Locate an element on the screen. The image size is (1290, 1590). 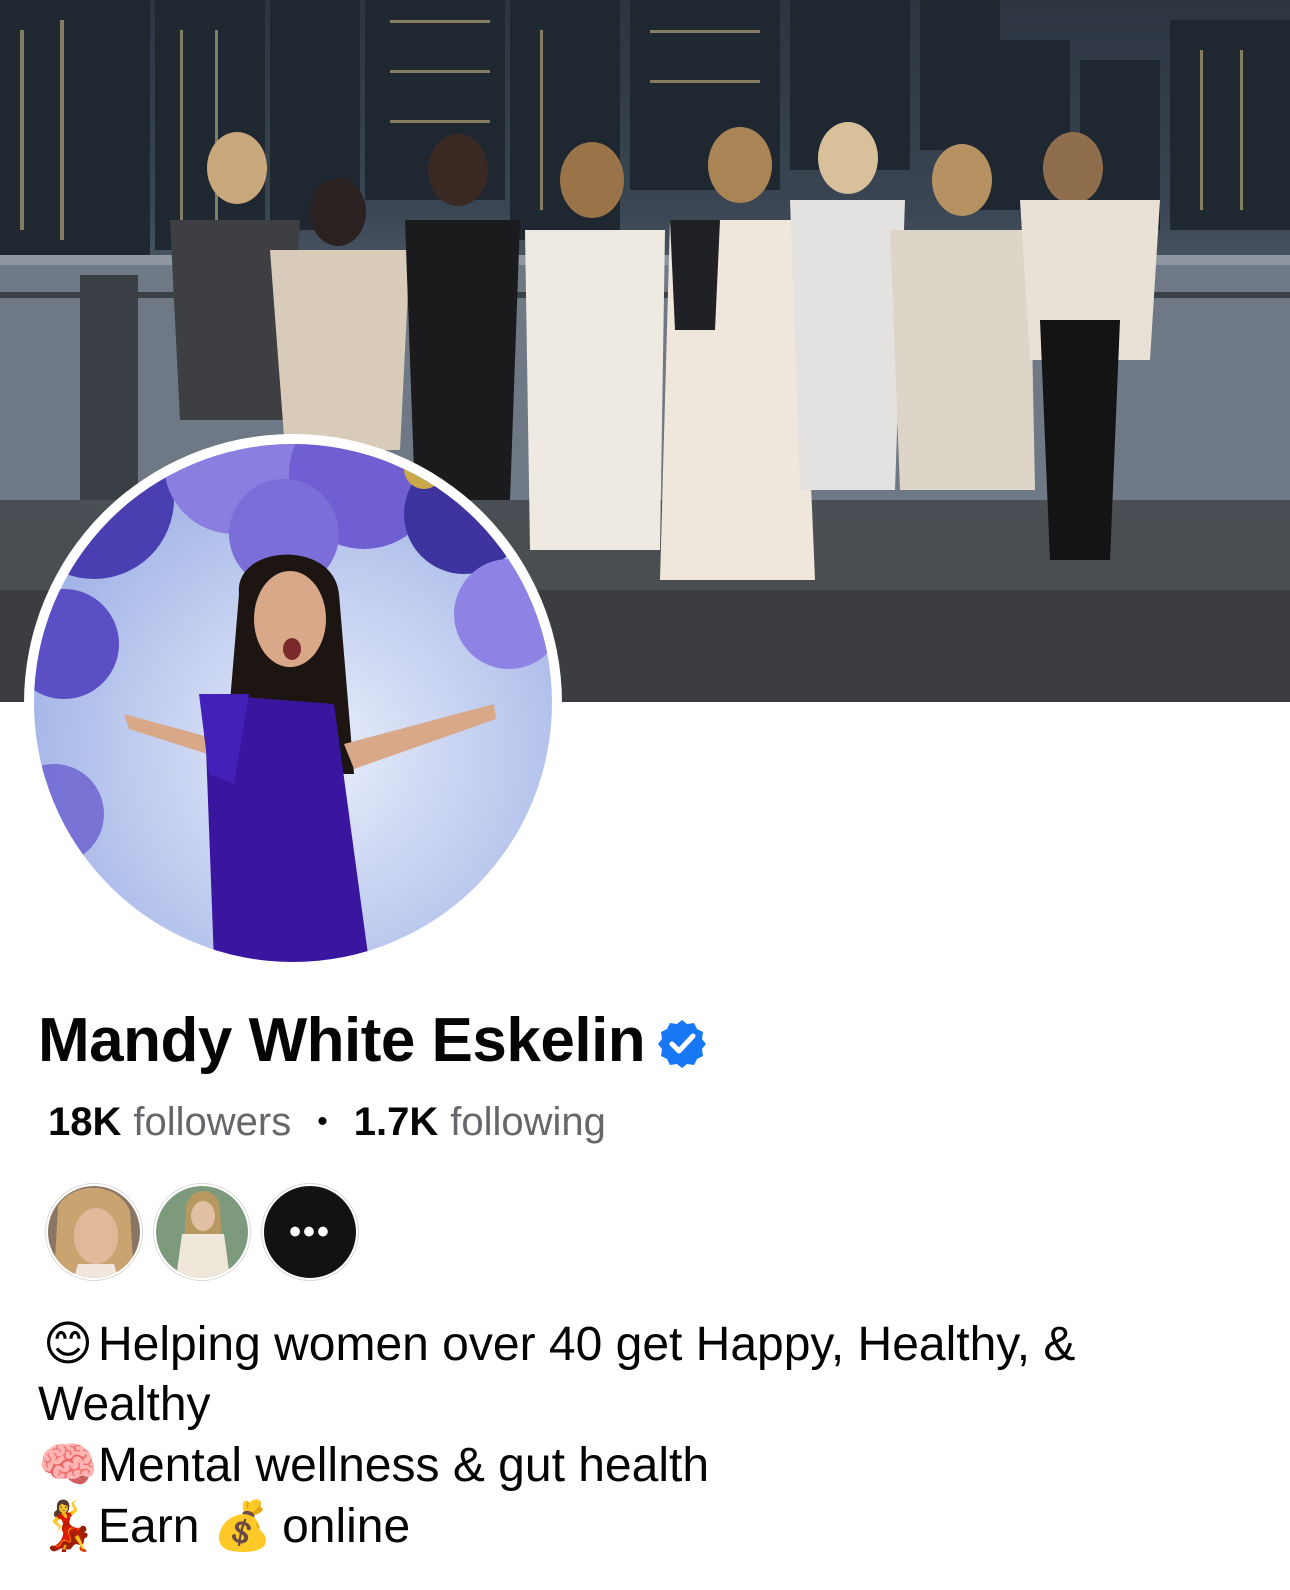
profile-stats: 18K followers • 1.7K following is located at coordinates (327, 1122).